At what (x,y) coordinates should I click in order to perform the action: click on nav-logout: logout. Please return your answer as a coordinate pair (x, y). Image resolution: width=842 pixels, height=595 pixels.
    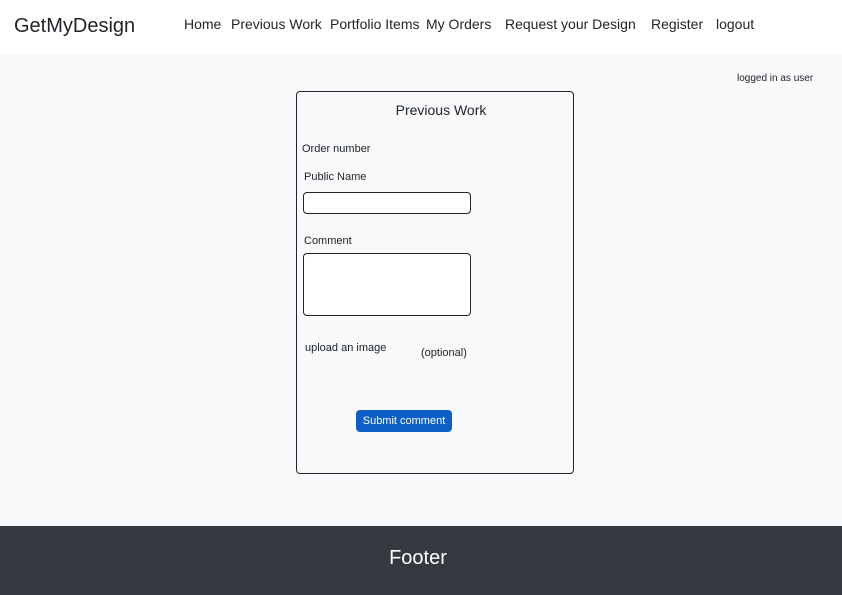
    Looking at the image, I should click on (735, 24).